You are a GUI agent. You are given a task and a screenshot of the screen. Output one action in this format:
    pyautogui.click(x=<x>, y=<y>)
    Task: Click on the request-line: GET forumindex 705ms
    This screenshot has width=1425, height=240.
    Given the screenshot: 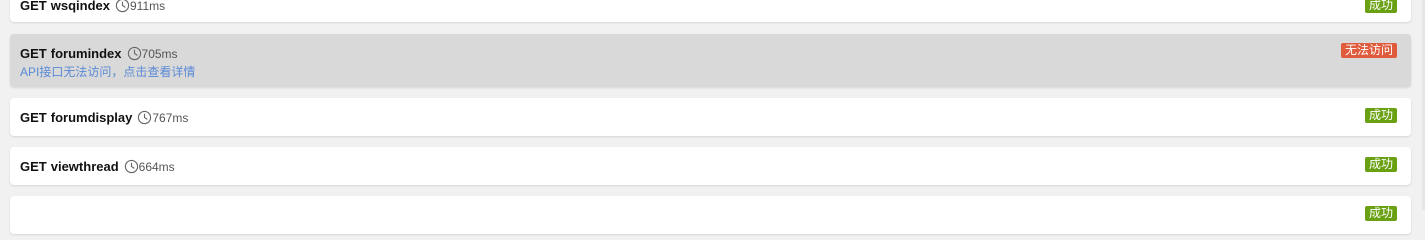 What is the action you would take?
    pyautogui.click(x=99, y=53)
    